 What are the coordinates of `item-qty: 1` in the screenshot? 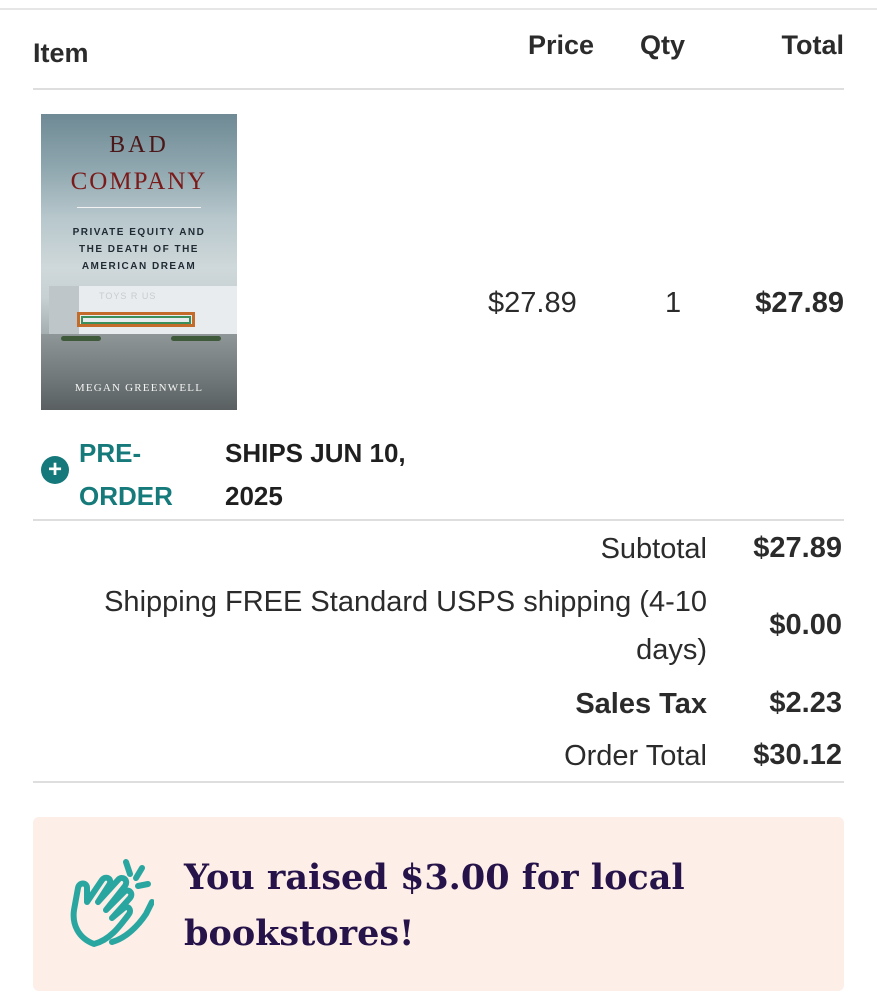 It's located at (673, 303).